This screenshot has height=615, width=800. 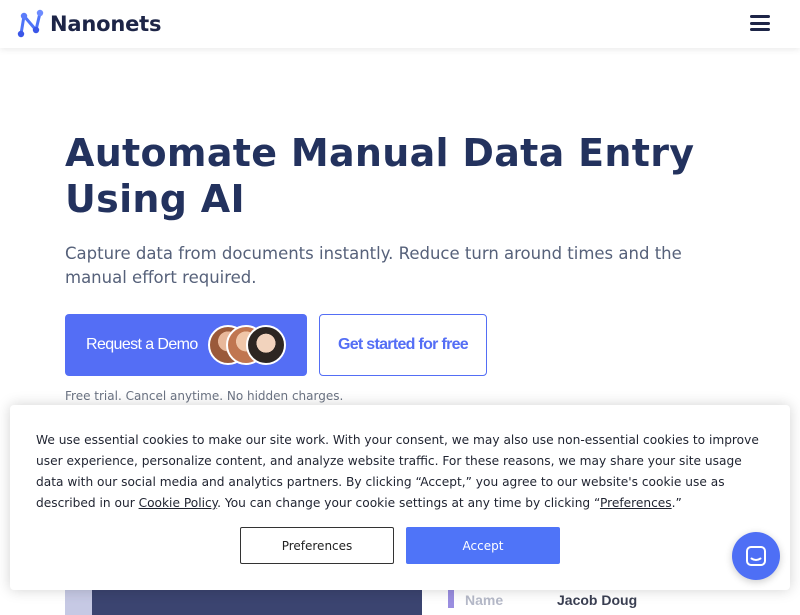 I want to click on chat-launcher-icon, so click(x=756, y=556).